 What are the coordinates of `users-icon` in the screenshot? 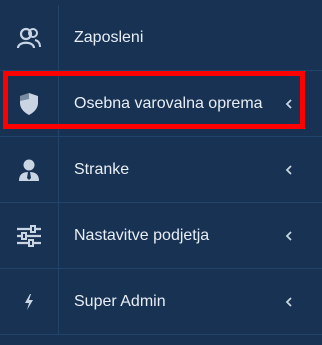 It's located at (29, 38).